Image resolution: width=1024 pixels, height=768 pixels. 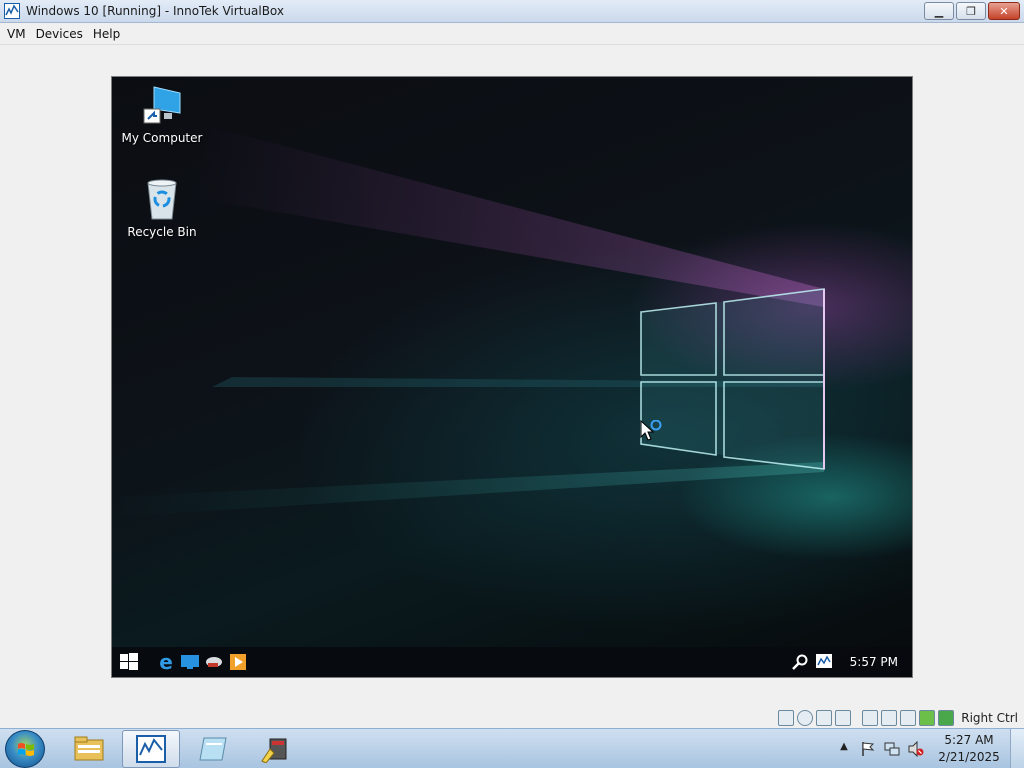 I want to click on floppy-icon, so click(x=824, y=718).